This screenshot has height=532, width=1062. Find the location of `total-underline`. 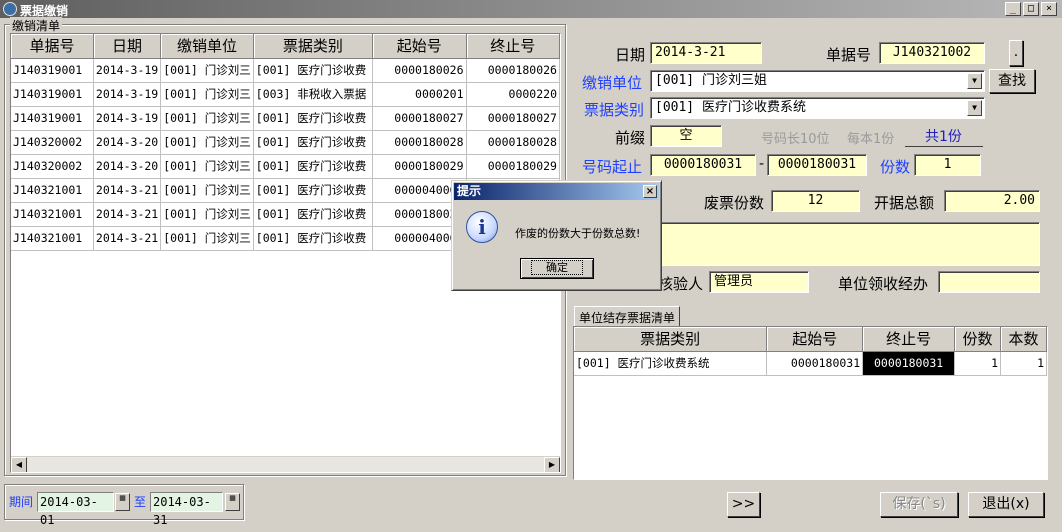

total-underline is located at coordinates (944, 146).